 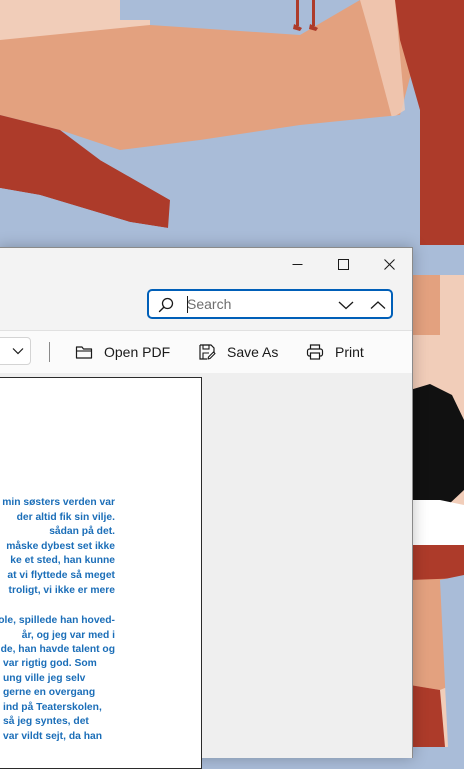 I want to click on minimize-button, so click(x=297, y=264).